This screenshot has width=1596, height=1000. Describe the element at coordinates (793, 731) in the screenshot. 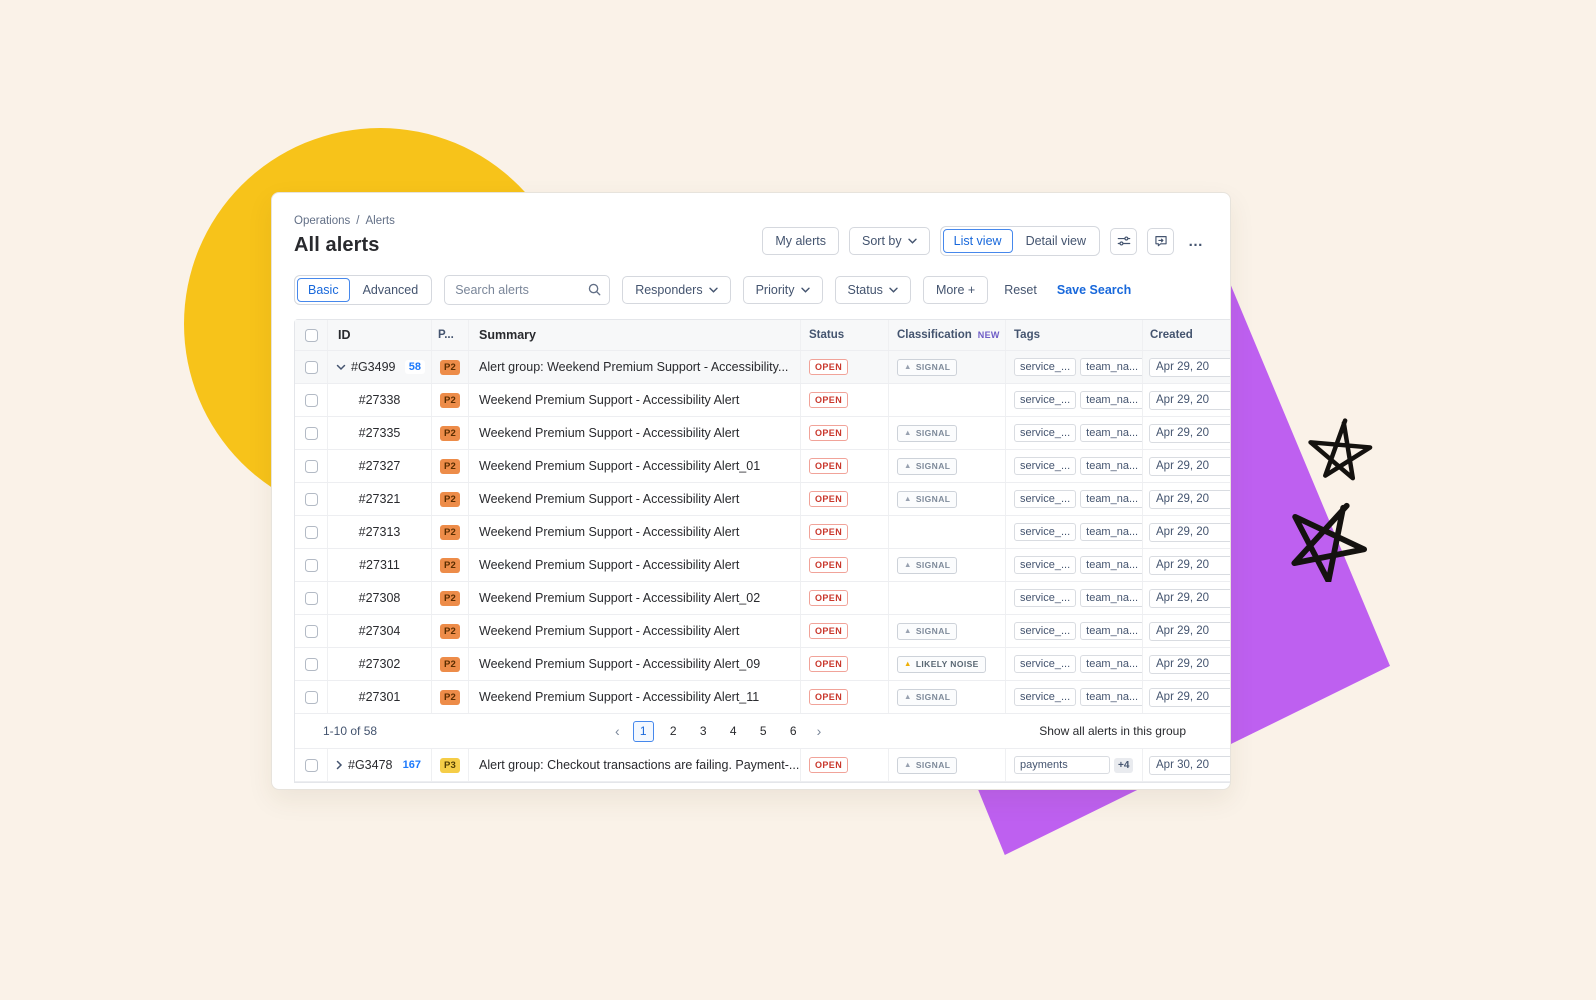

I see `page-button-6: 6` at that location.